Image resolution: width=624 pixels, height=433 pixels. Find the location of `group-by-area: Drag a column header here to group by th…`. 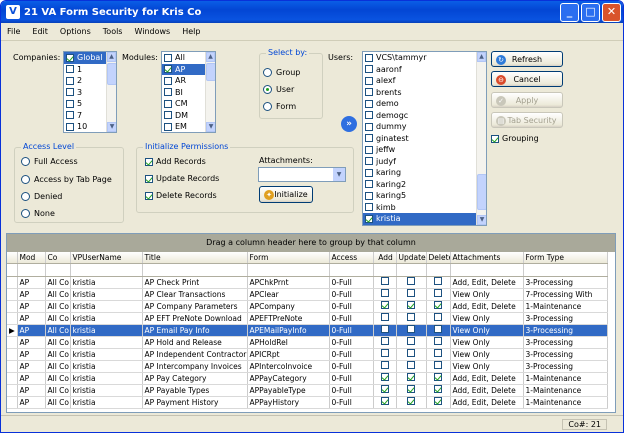

group-by-area: Drag a column header here to group by th… is located at coordinates (311, 243).